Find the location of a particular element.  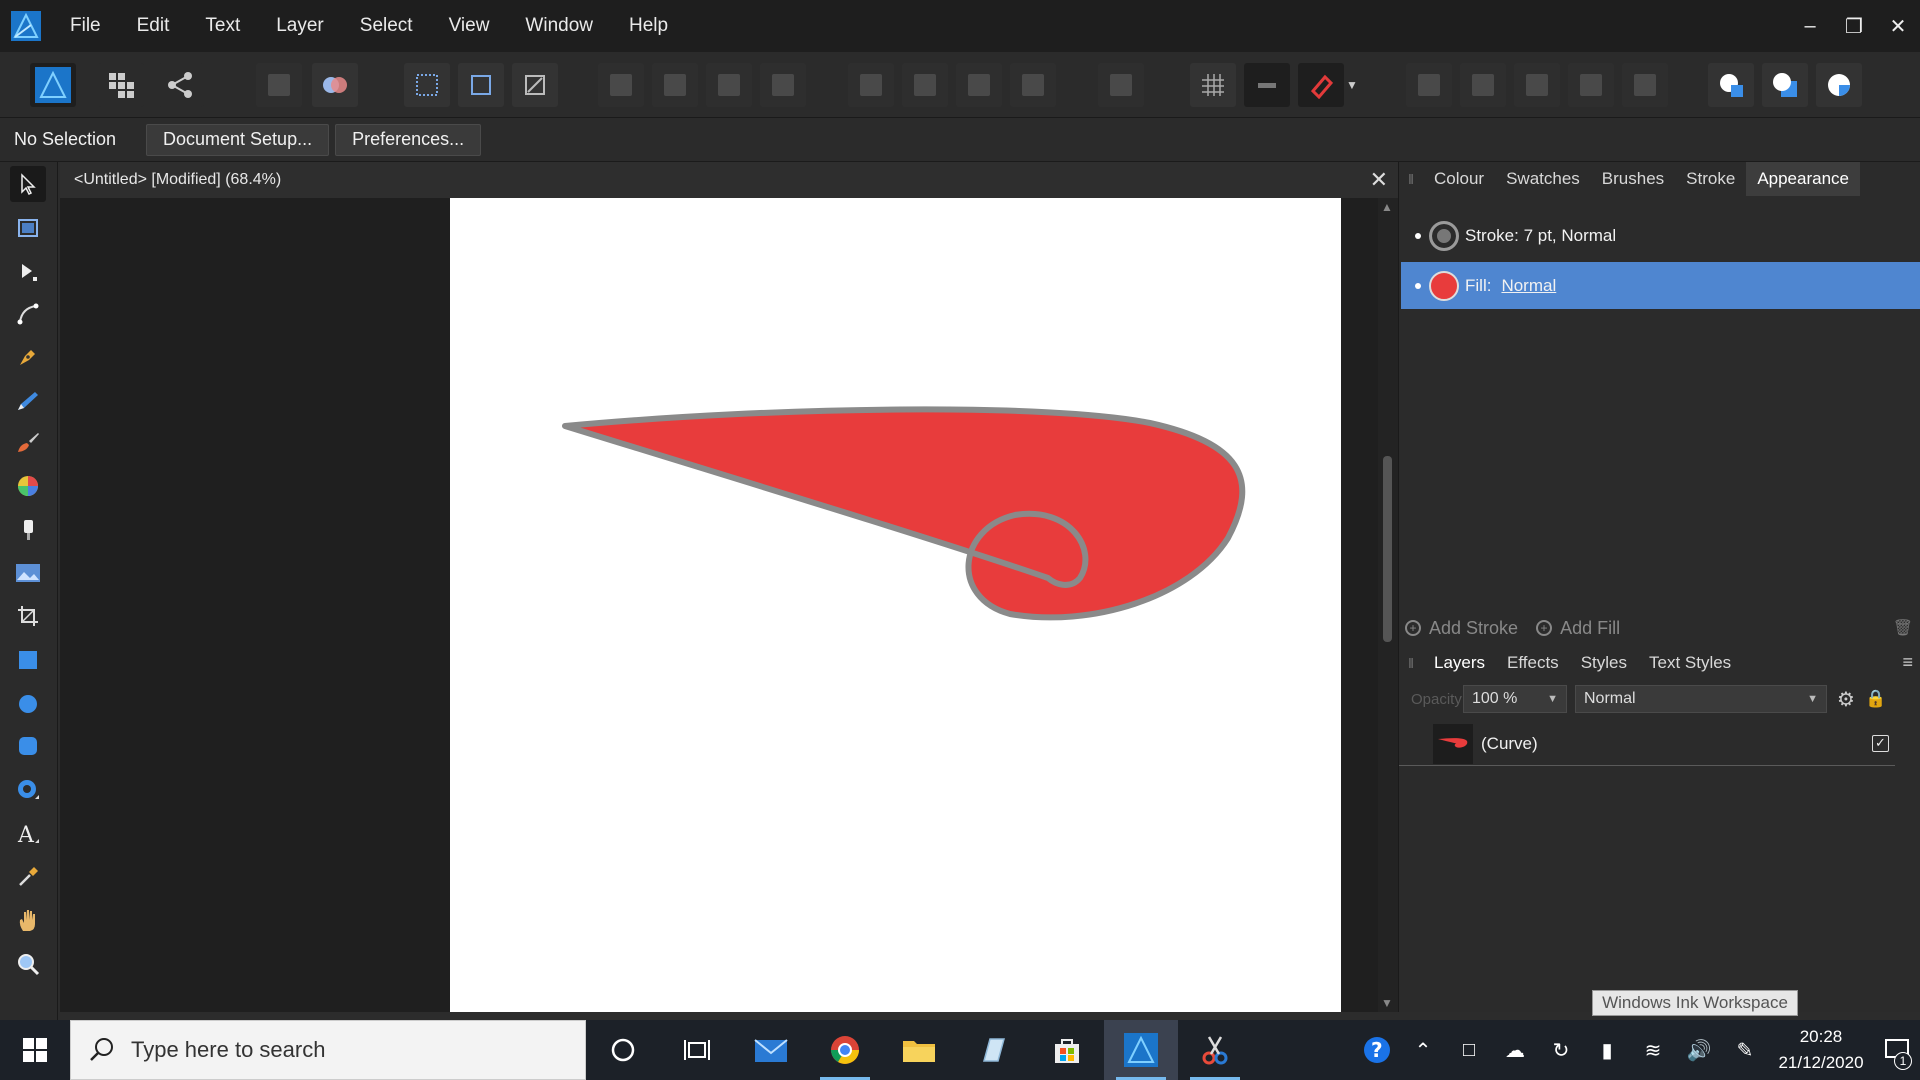

restore-button: ❐ is located at coordinates (1854, 26).